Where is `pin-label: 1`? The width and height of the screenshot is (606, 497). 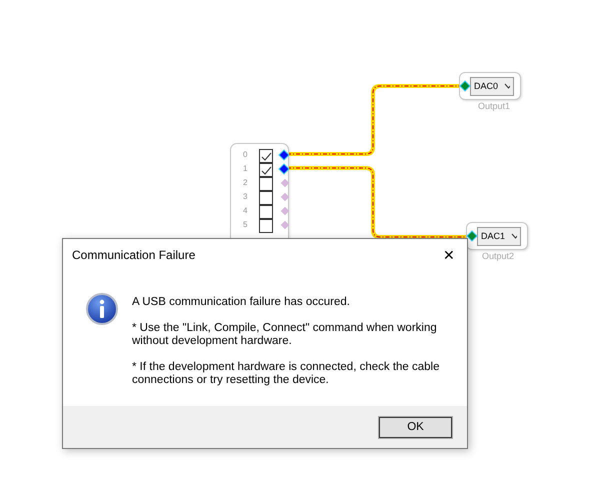 pin-label: 1 is located at coordinates (245, 168).